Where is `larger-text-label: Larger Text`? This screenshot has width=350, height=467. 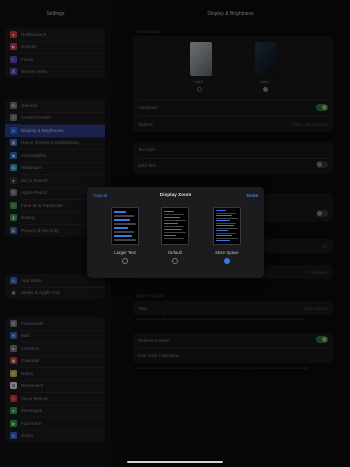
larger-text-label: Larger Text is located at coordinates (125, 252).